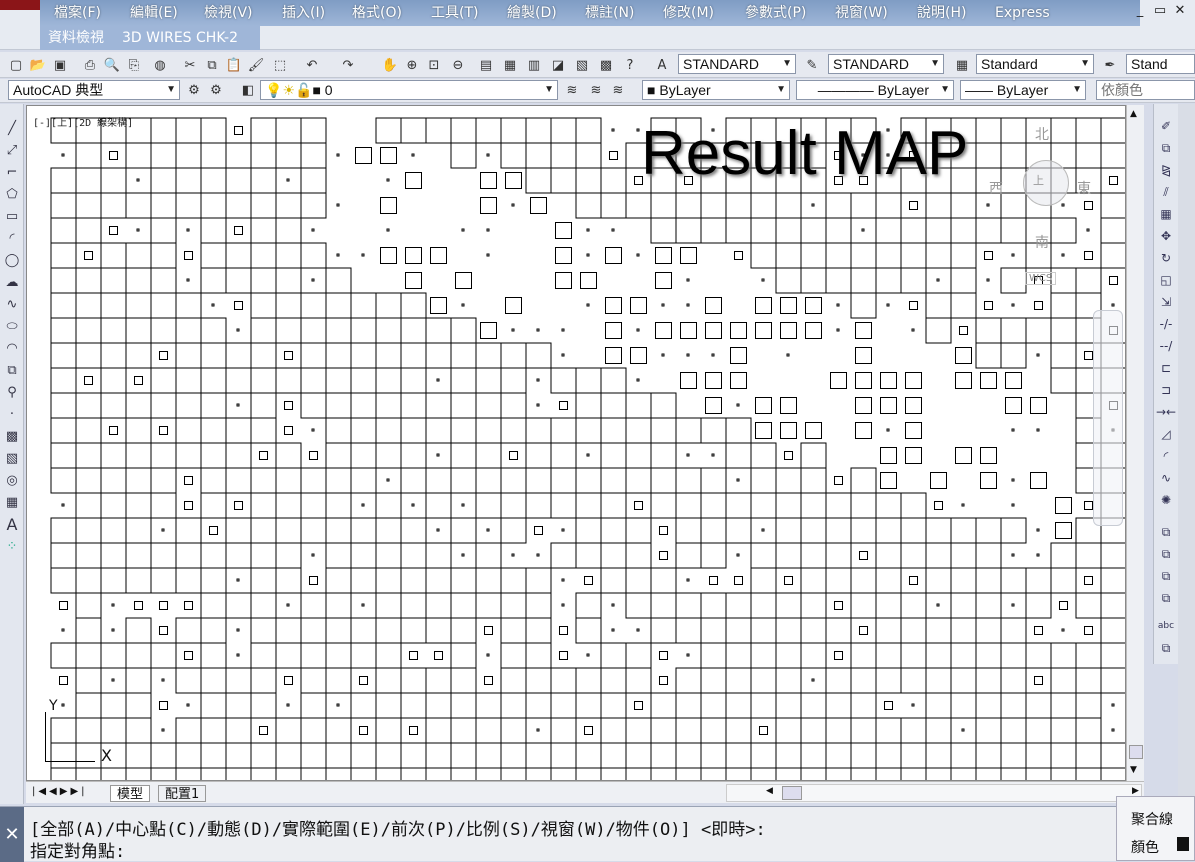  What do you see at coordinates (454, 13) in the screenshot?
I see `menu-item-5: 工具(T)` at bounding box center [454, 13].